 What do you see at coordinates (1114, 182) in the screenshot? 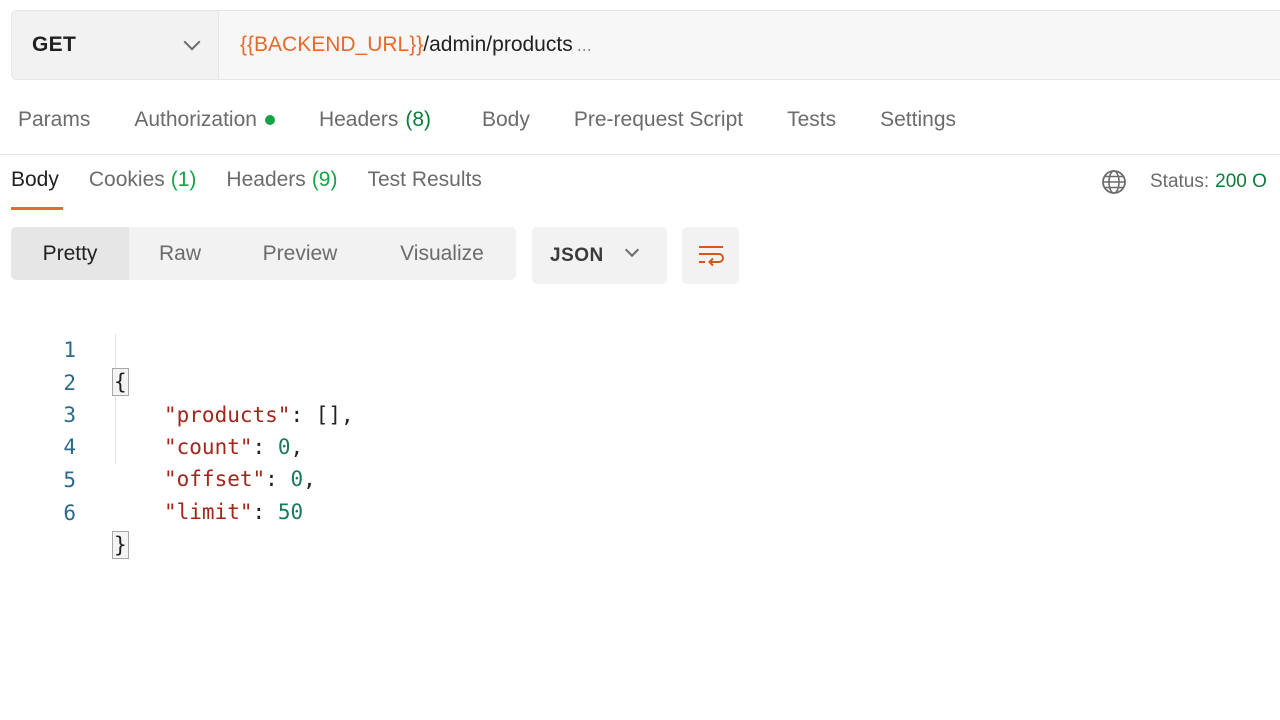
I see `globe-icon` at bounding box center [1114, 182].